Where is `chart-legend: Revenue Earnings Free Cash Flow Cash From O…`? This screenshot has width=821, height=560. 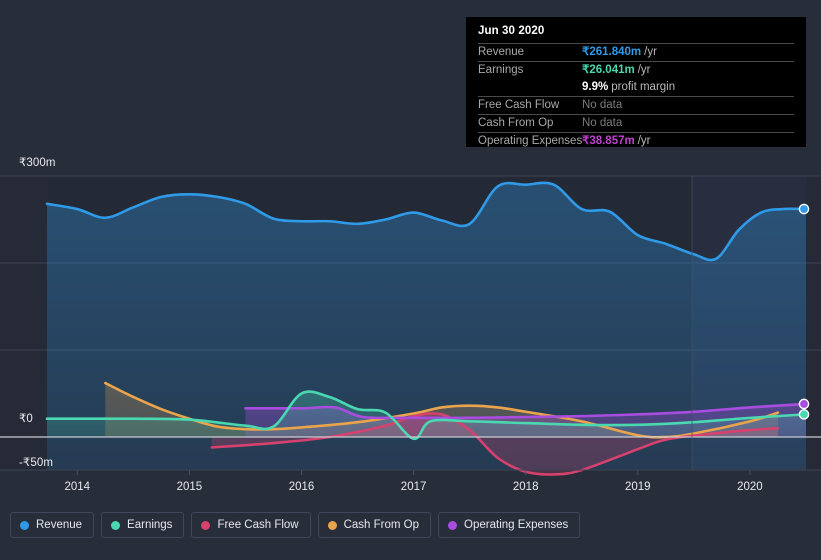 chart-legend: Revenue Earnings Free Cash Flow Cash From O… is located at coordinates (295, 525).